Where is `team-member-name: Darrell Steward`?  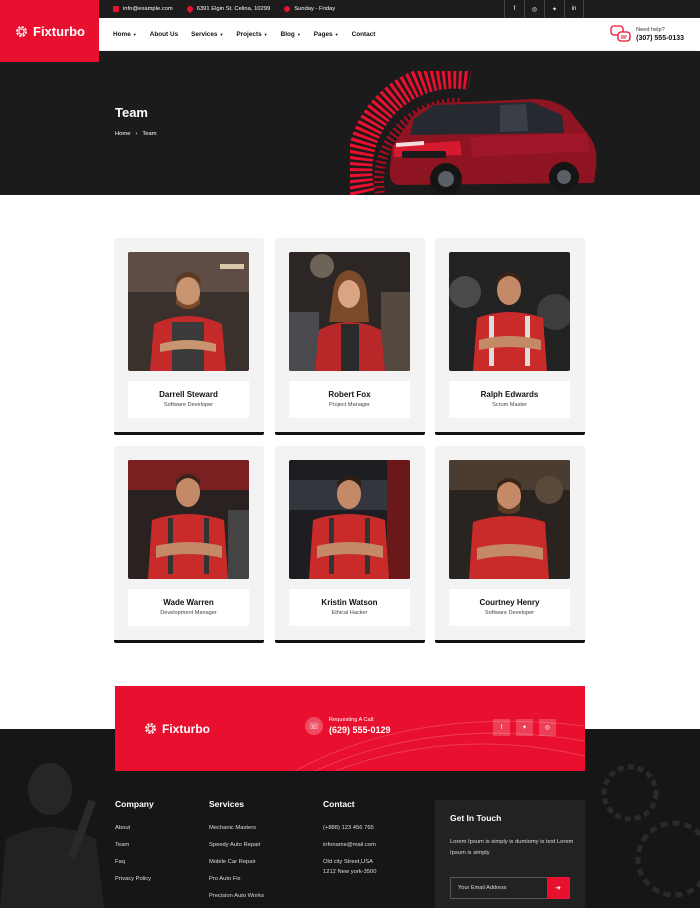 team-member-name: Darrell Steward is located at coordinates (188, 394).